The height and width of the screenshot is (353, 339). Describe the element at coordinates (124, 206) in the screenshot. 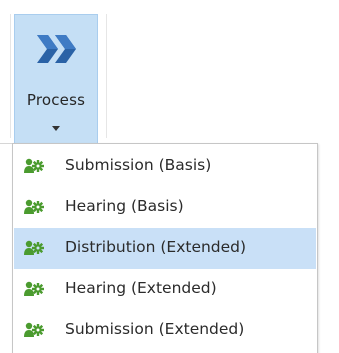

I see `menu-item-label: Hearing (Basis)` at that location.